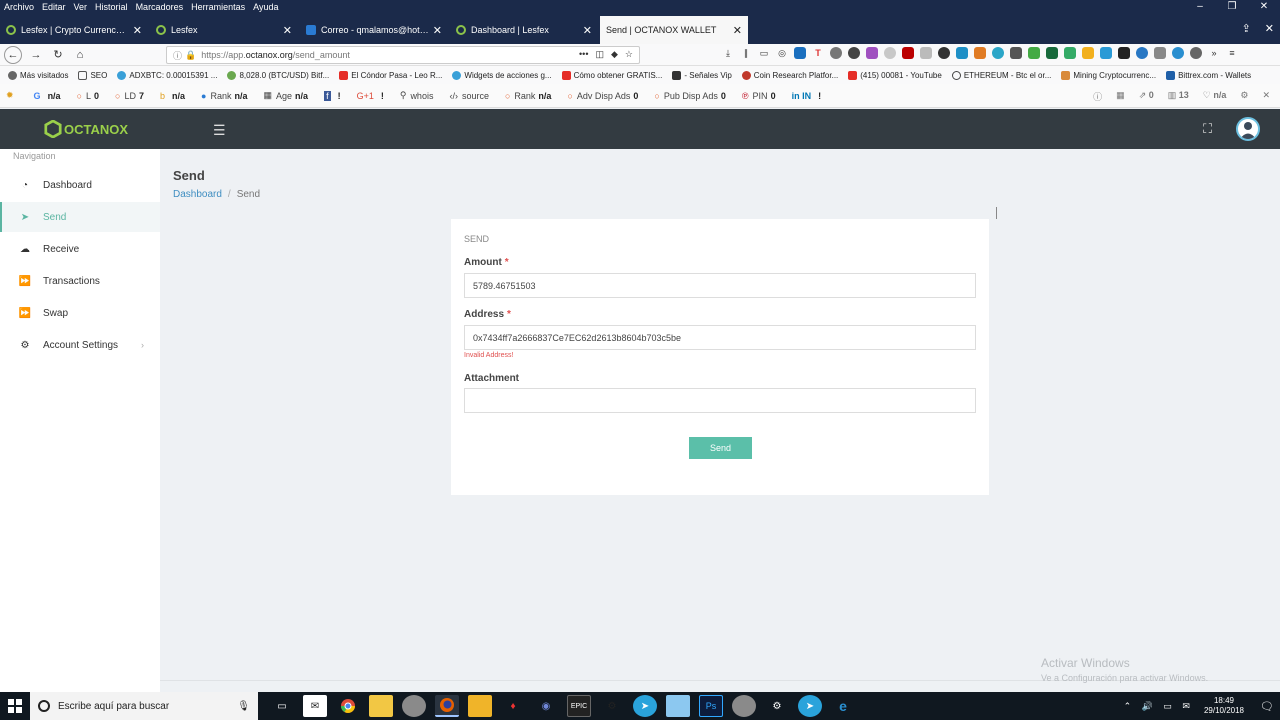 The image size is (1280, 720). What do you see at coordinates (13, 54) in the screenshot?
I see `back-button: ←` at bounding box center [13, 54].